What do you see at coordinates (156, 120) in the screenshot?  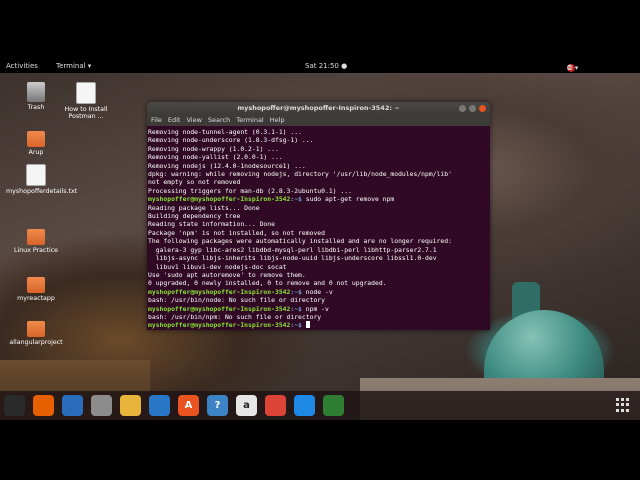 I see `menu-file: File` at bounding box center [156, 120].